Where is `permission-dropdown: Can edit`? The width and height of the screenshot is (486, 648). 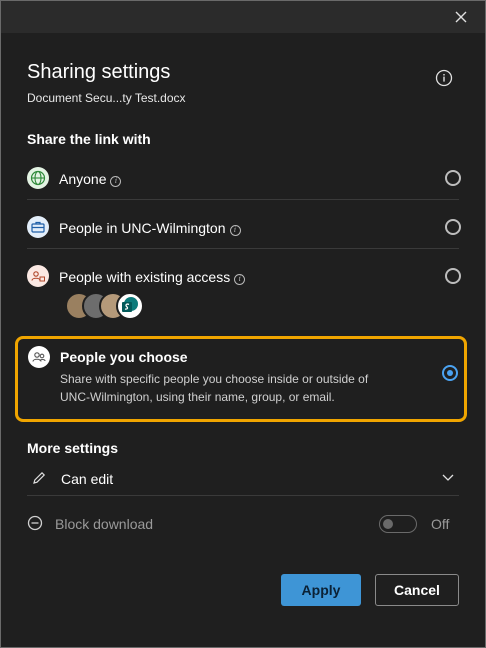 permission-dropdown: Can edit is located at coordinates (243, 478).